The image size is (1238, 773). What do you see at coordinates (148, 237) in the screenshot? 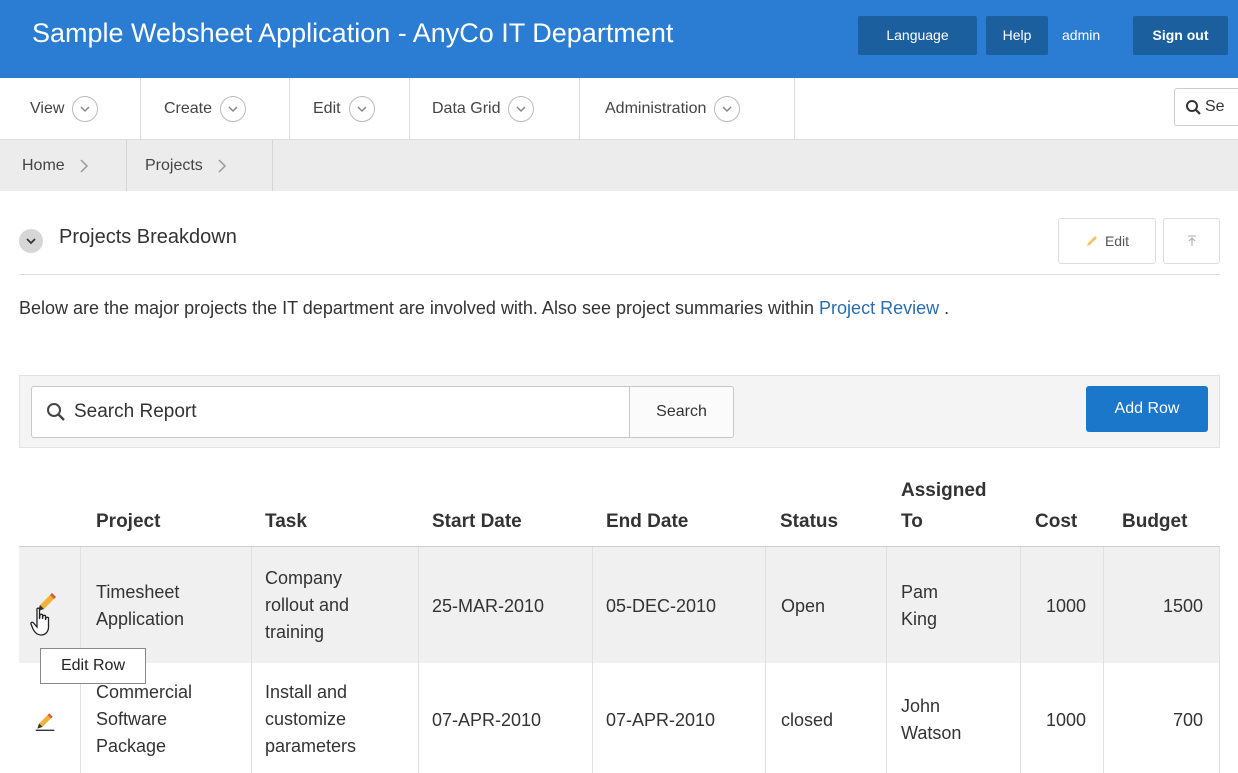
I see `region-title: Projects Breakdown` at bounding box center [148, 237].